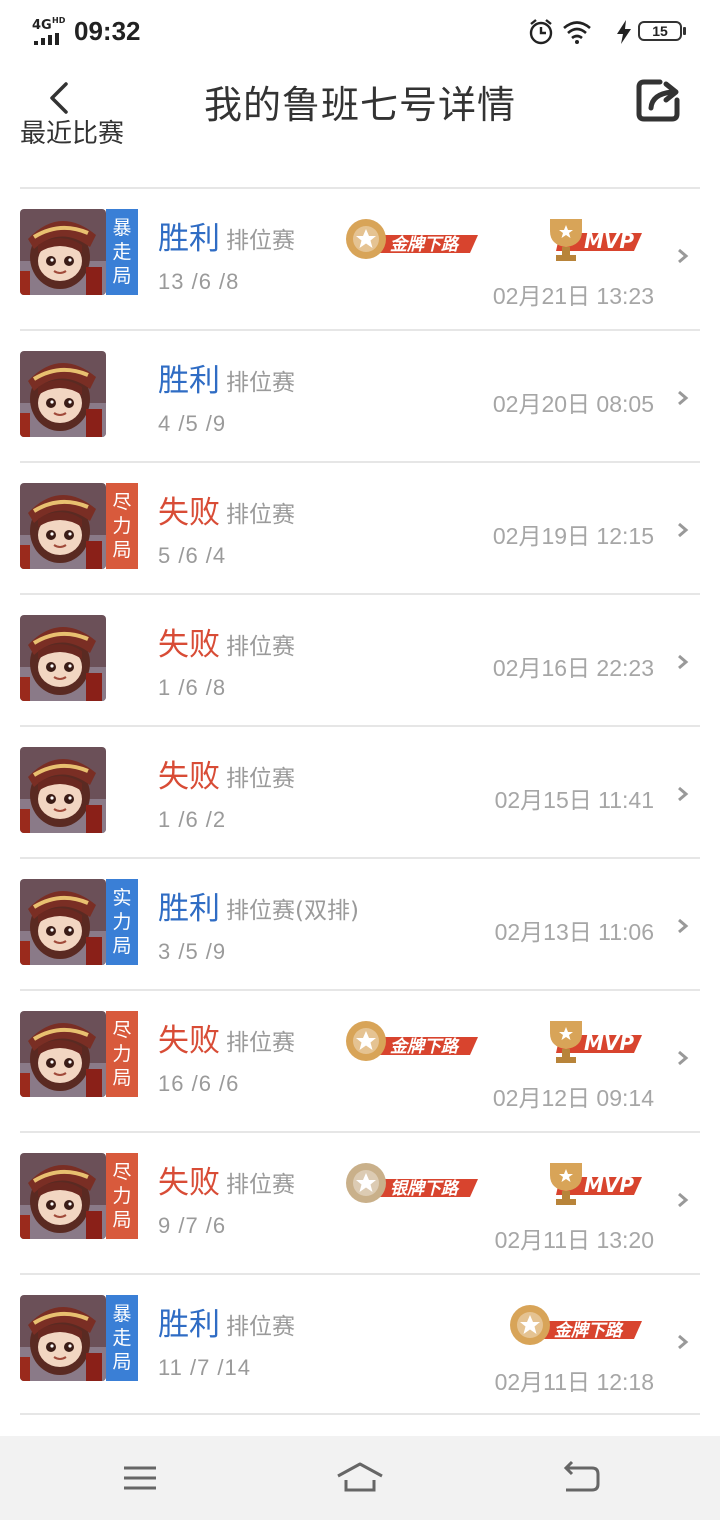 The image size is (720, 1520). I want to click on match-row: 失败 排位赛 1 /6 /2 02月15日 11:41, so click(360, 793).